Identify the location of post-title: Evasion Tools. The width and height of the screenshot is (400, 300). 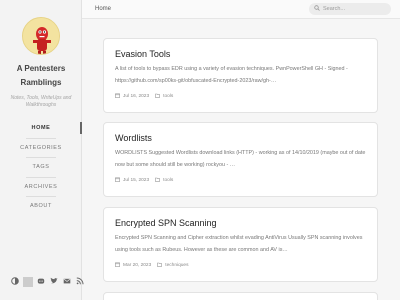
(240, 54).